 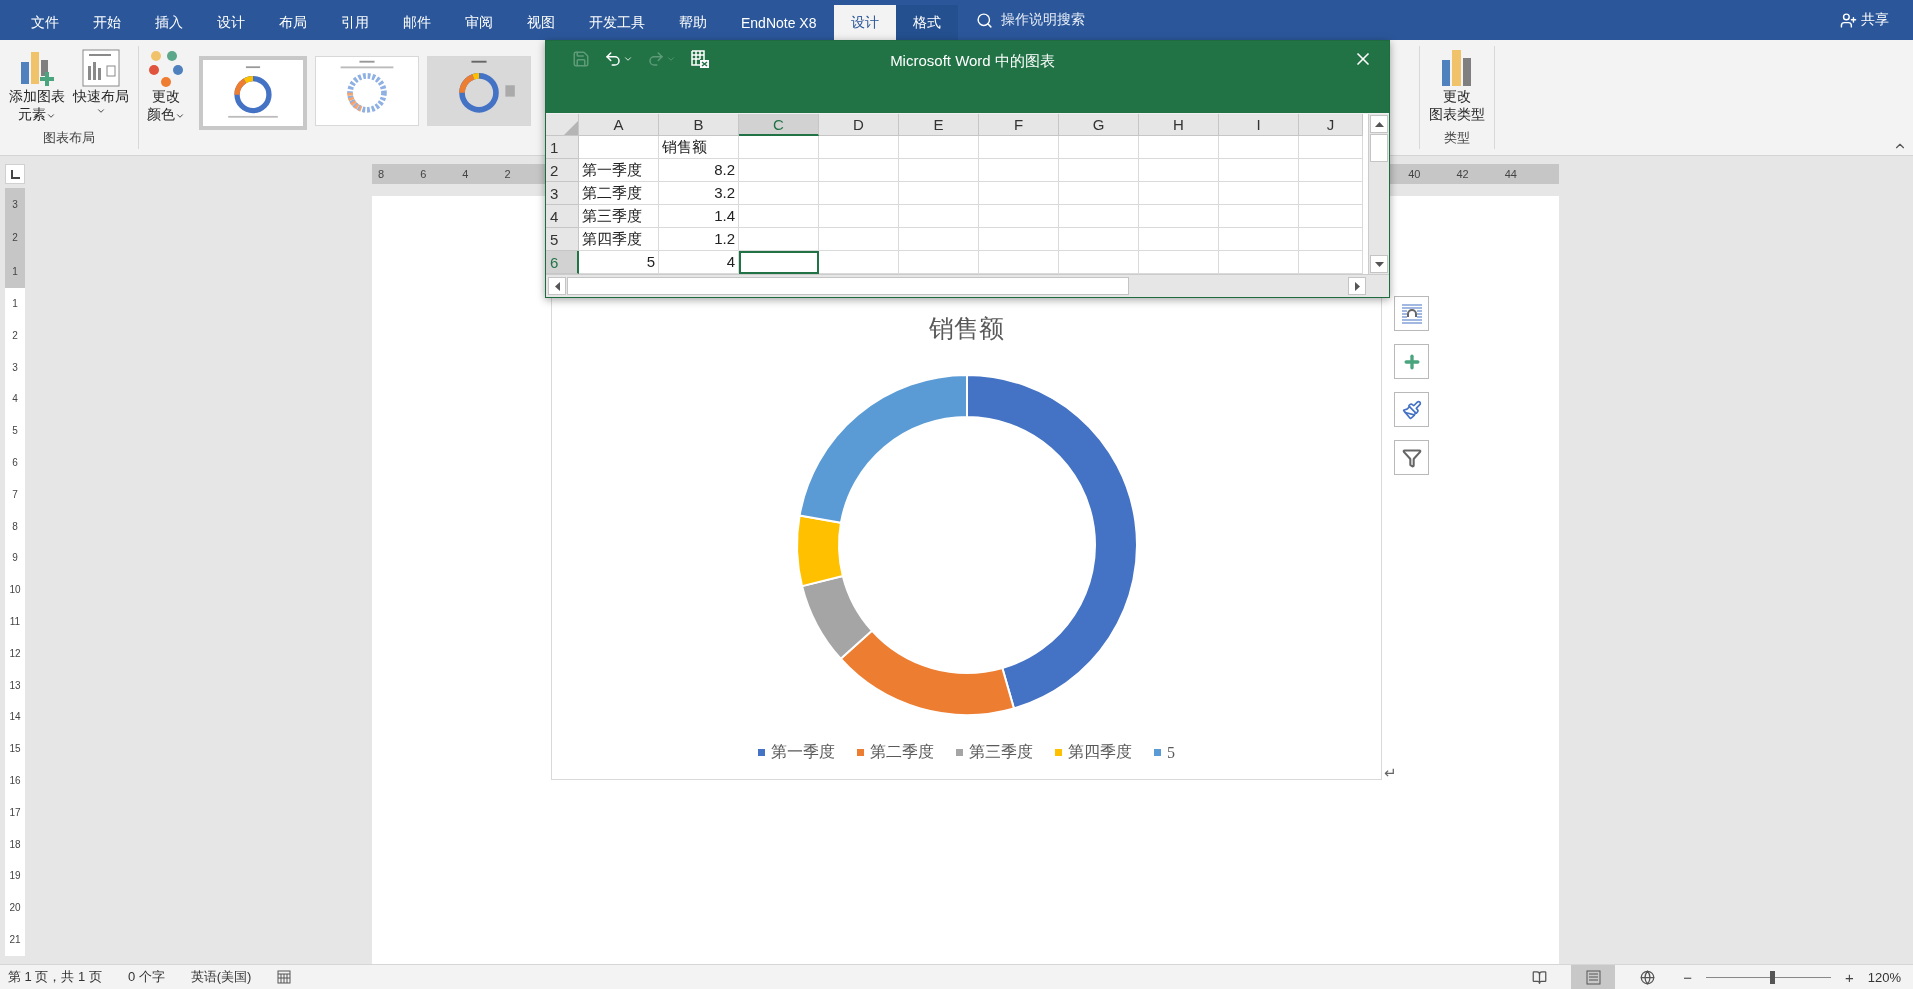 What do you see at coordinates (1379, 264) in the screenshot?
I see `scroll-down-button` at bounding box center [1379, 264].